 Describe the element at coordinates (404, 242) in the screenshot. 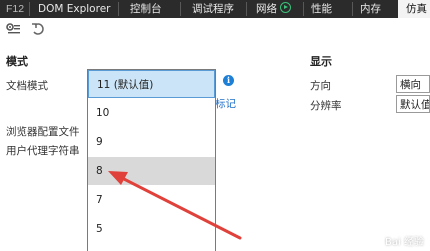

I see `watermark: Bai 经验` at that location.